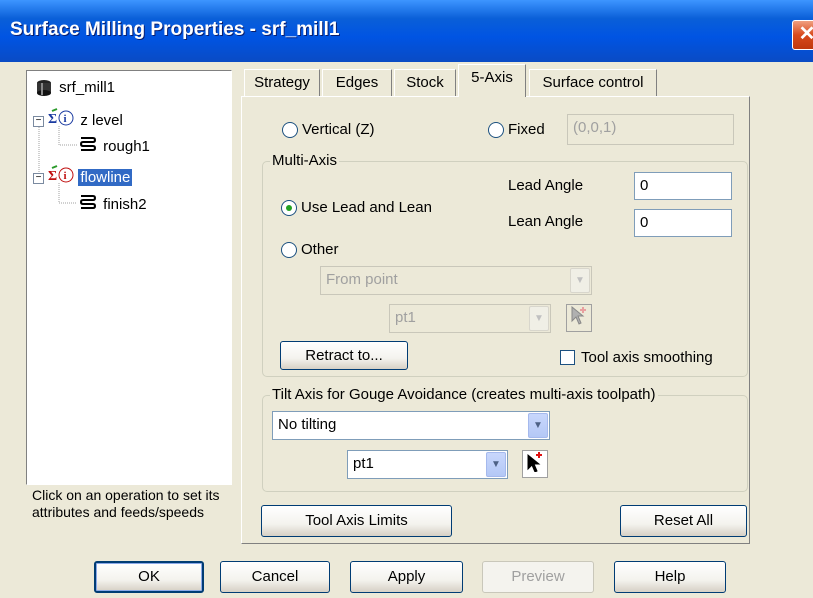 Image resolution: width=813 pixels, height=598 pixels. I want to click on other-mode-combo: From point ▼, so click(456, 280).